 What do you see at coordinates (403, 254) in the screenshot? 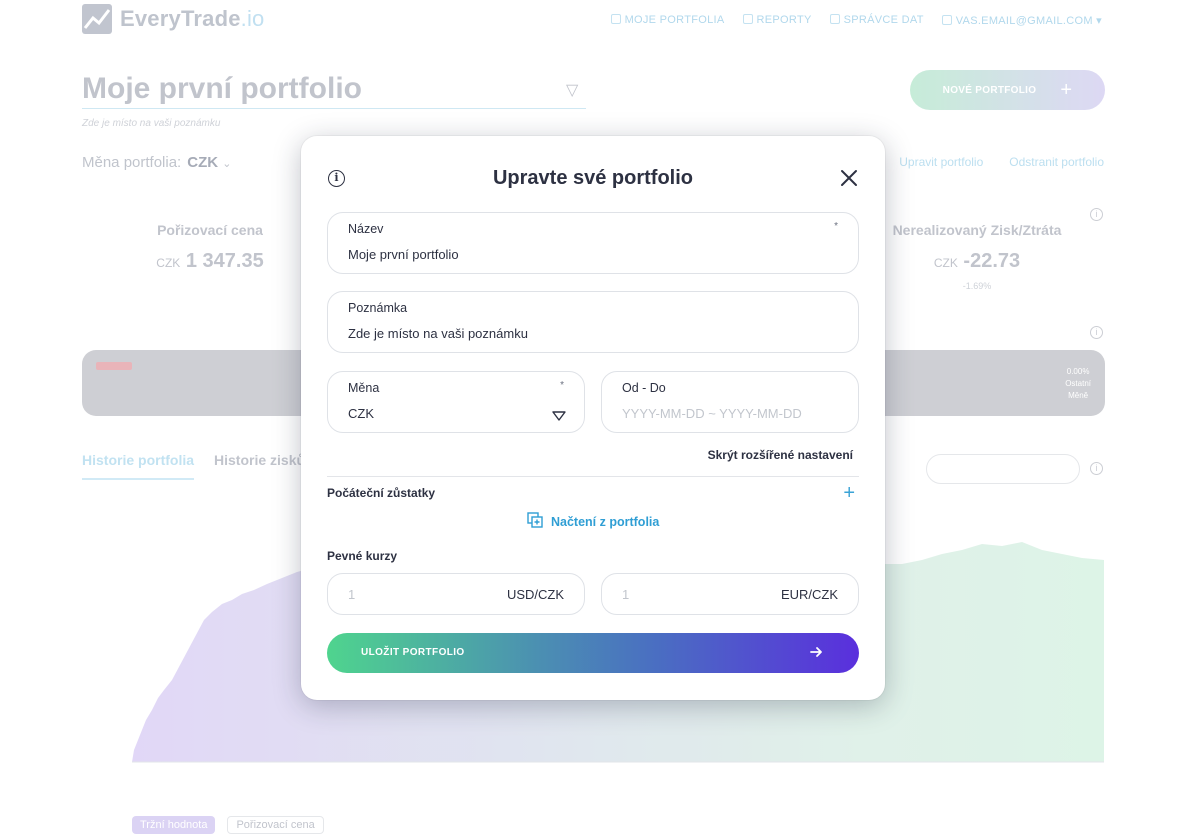
I see `name-value: Moje první portfolio` at bounding box center [403, 254].